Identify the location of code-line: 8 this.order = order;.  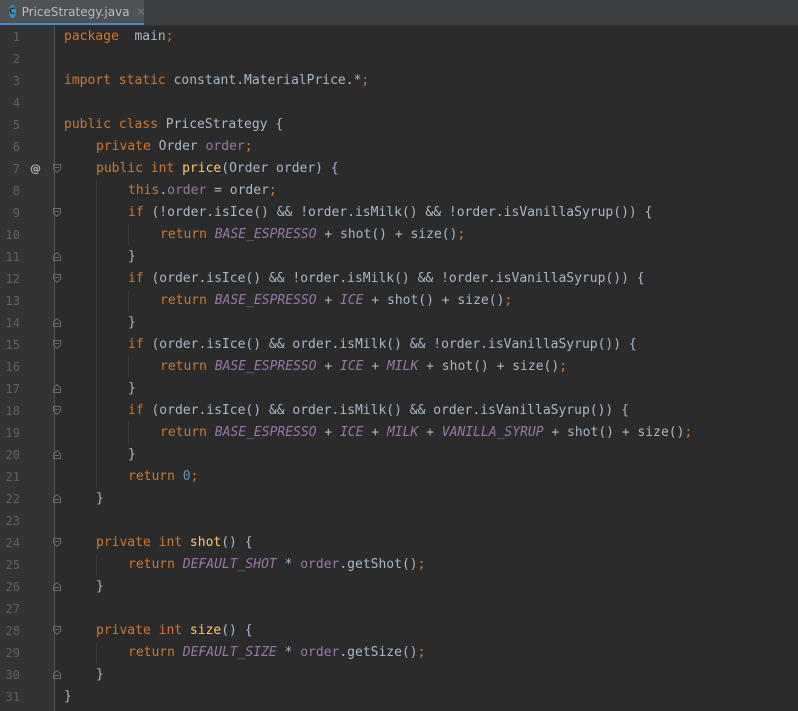
(399, 191).